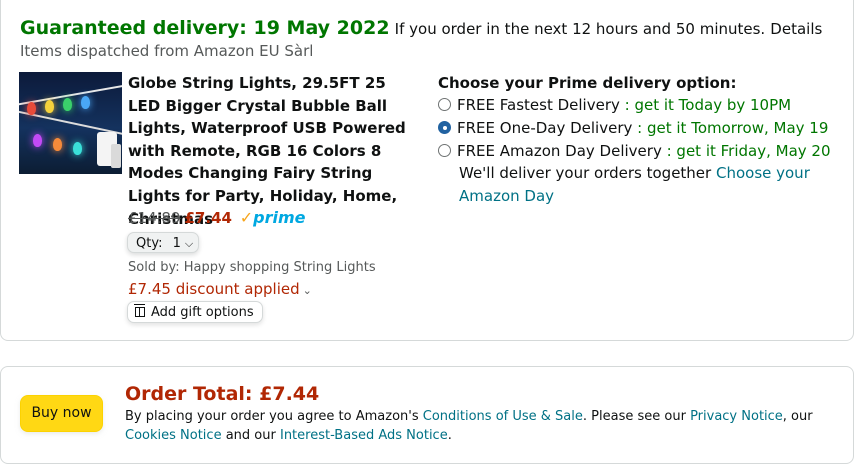  I want to click on prime-badge: ✓prime, so click(272, 217).